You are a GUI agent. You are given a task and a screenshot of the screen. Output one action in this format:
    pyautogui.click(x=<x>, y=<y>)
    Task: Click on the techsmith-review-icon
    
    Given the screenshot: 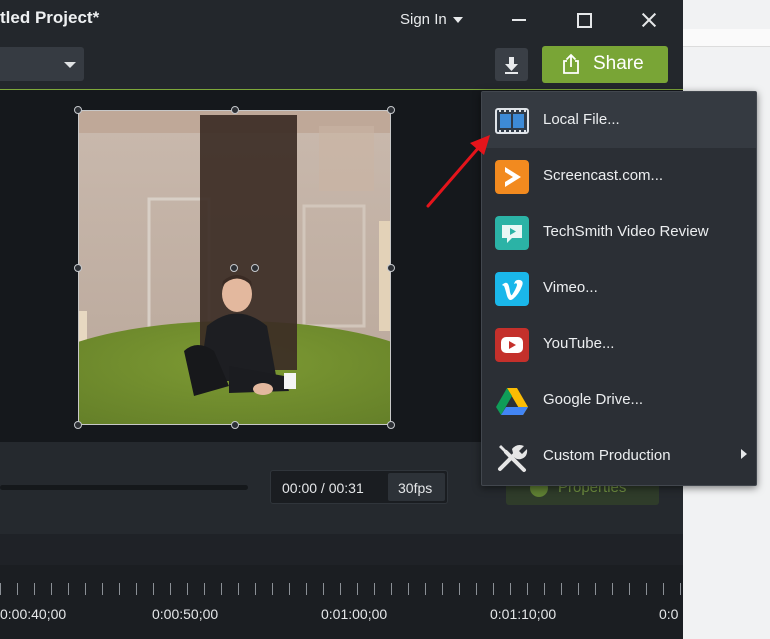 What is the action you would take?
    pyautogui.click(x=512, y=233)
    